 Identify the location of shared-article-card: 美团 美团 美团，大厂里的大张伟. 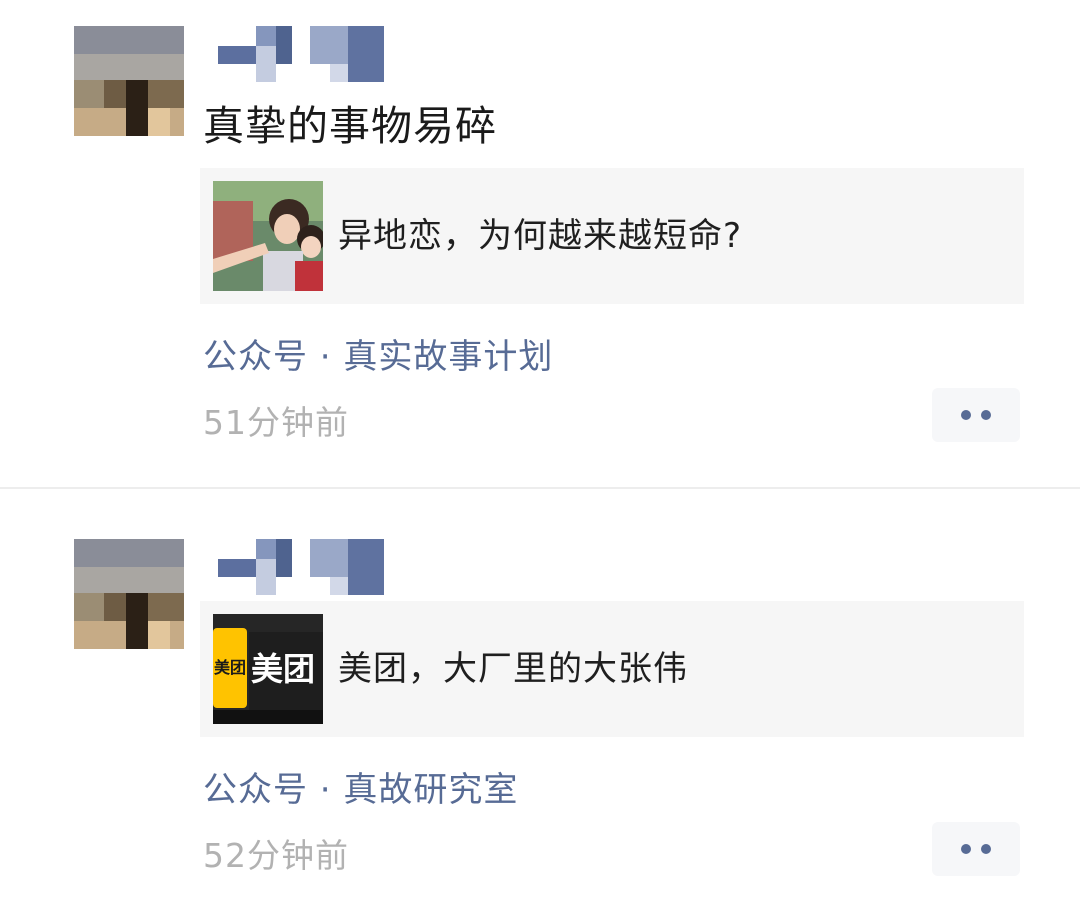
(612, 669).